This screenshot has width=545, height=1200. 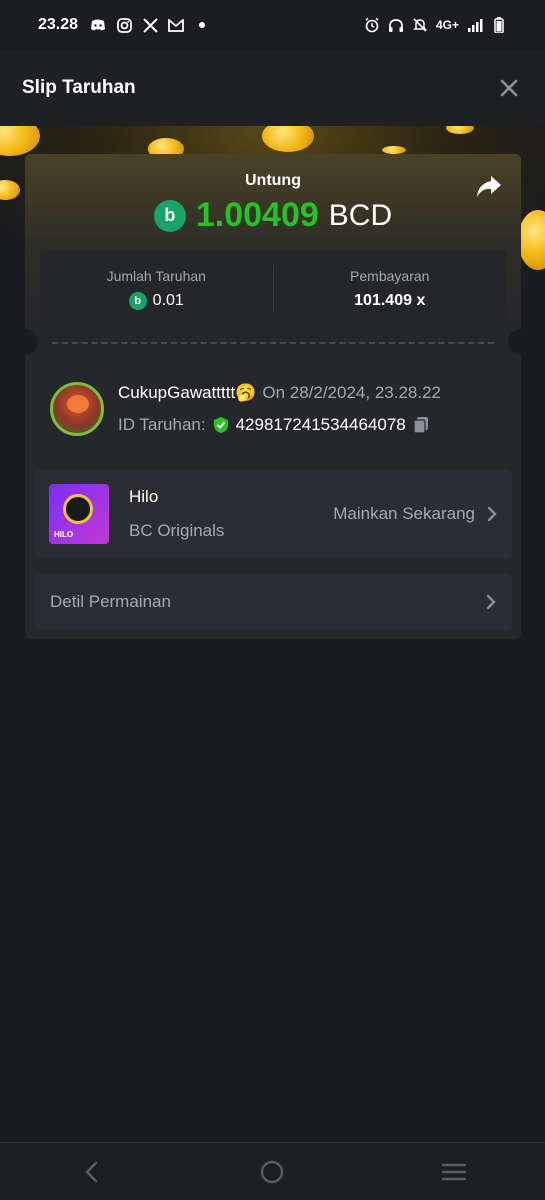 What do you see at coordinates (404, 513) in the screenshot?
I see `play-now-label: Mainkan Sekarang` at bounding box center [404, 513].